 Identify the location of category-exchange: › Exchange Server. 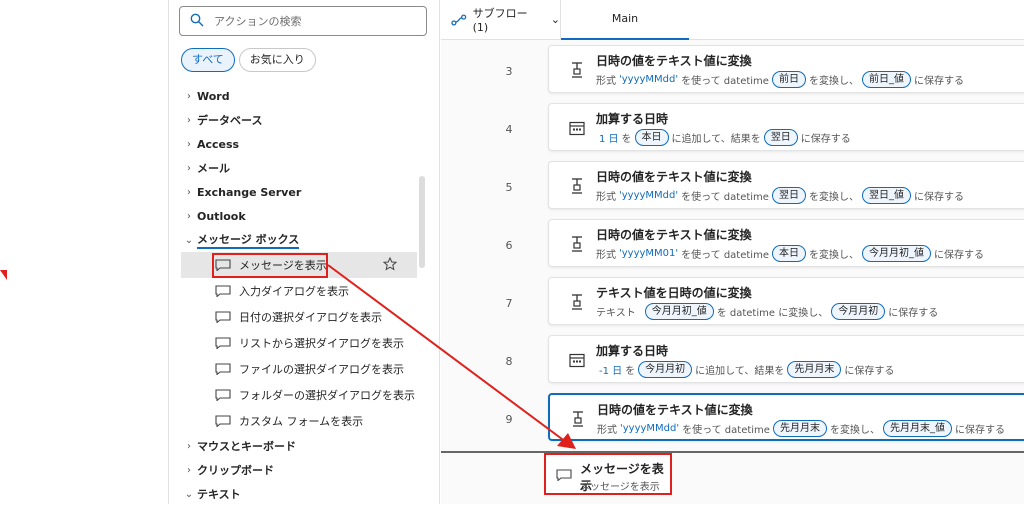
(300, 192).